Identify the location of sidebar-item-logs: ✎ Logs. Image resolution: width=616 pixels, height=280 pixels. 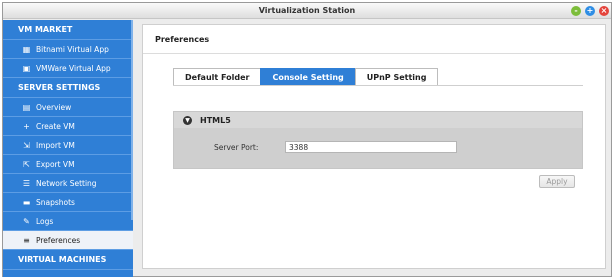
(68, 221).